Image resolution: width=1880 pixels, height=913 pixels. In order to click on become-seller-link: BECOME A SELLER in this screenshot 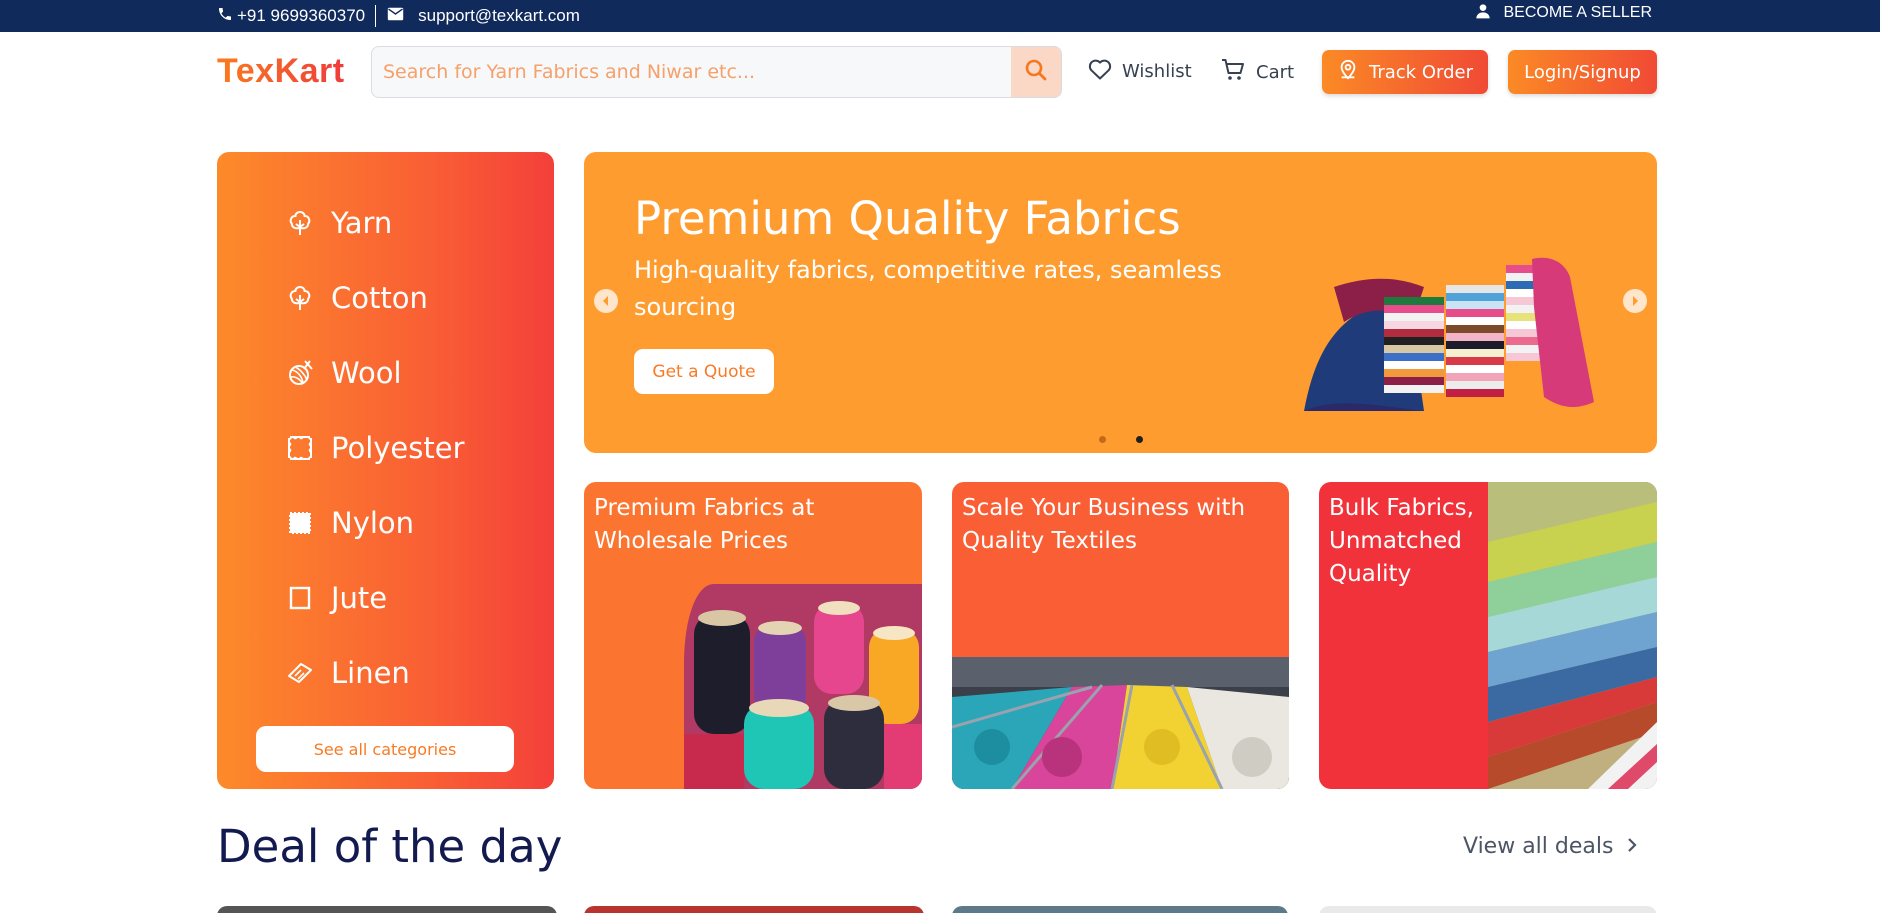, I will do `click(1563, 13)`.